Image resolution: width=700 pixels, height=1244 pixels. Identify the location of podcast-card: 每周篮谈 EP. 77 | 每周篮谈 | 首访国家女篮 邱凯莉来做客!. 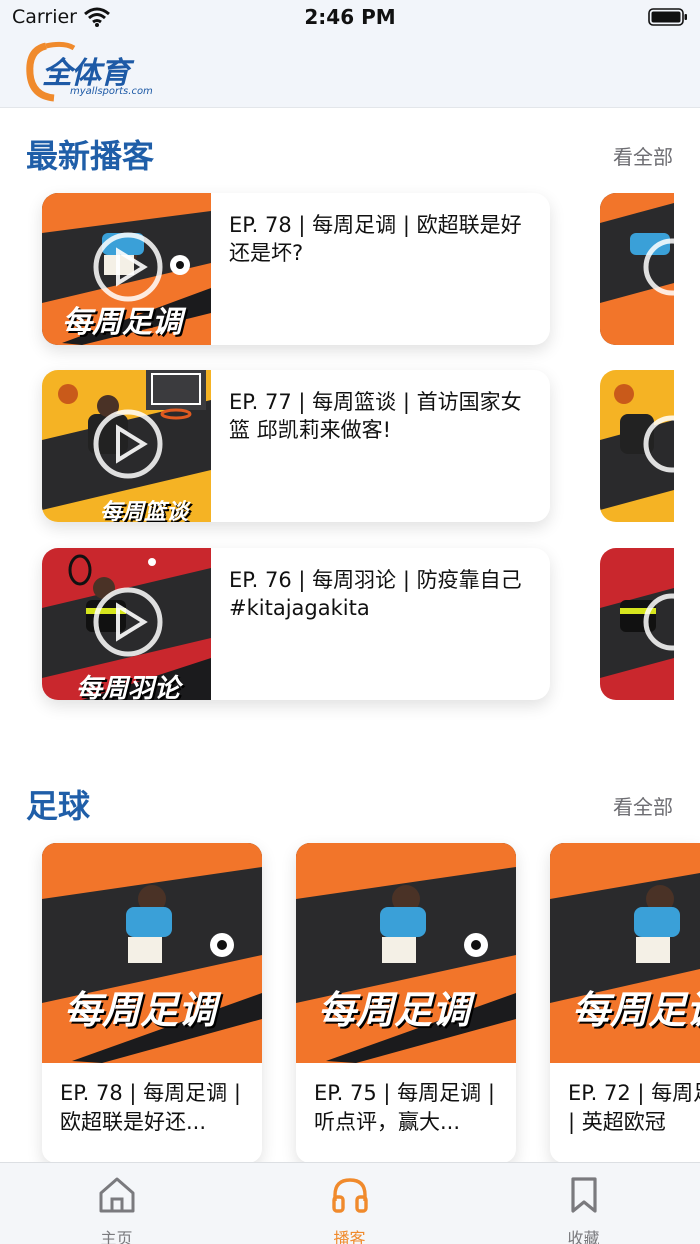
(296, 446).